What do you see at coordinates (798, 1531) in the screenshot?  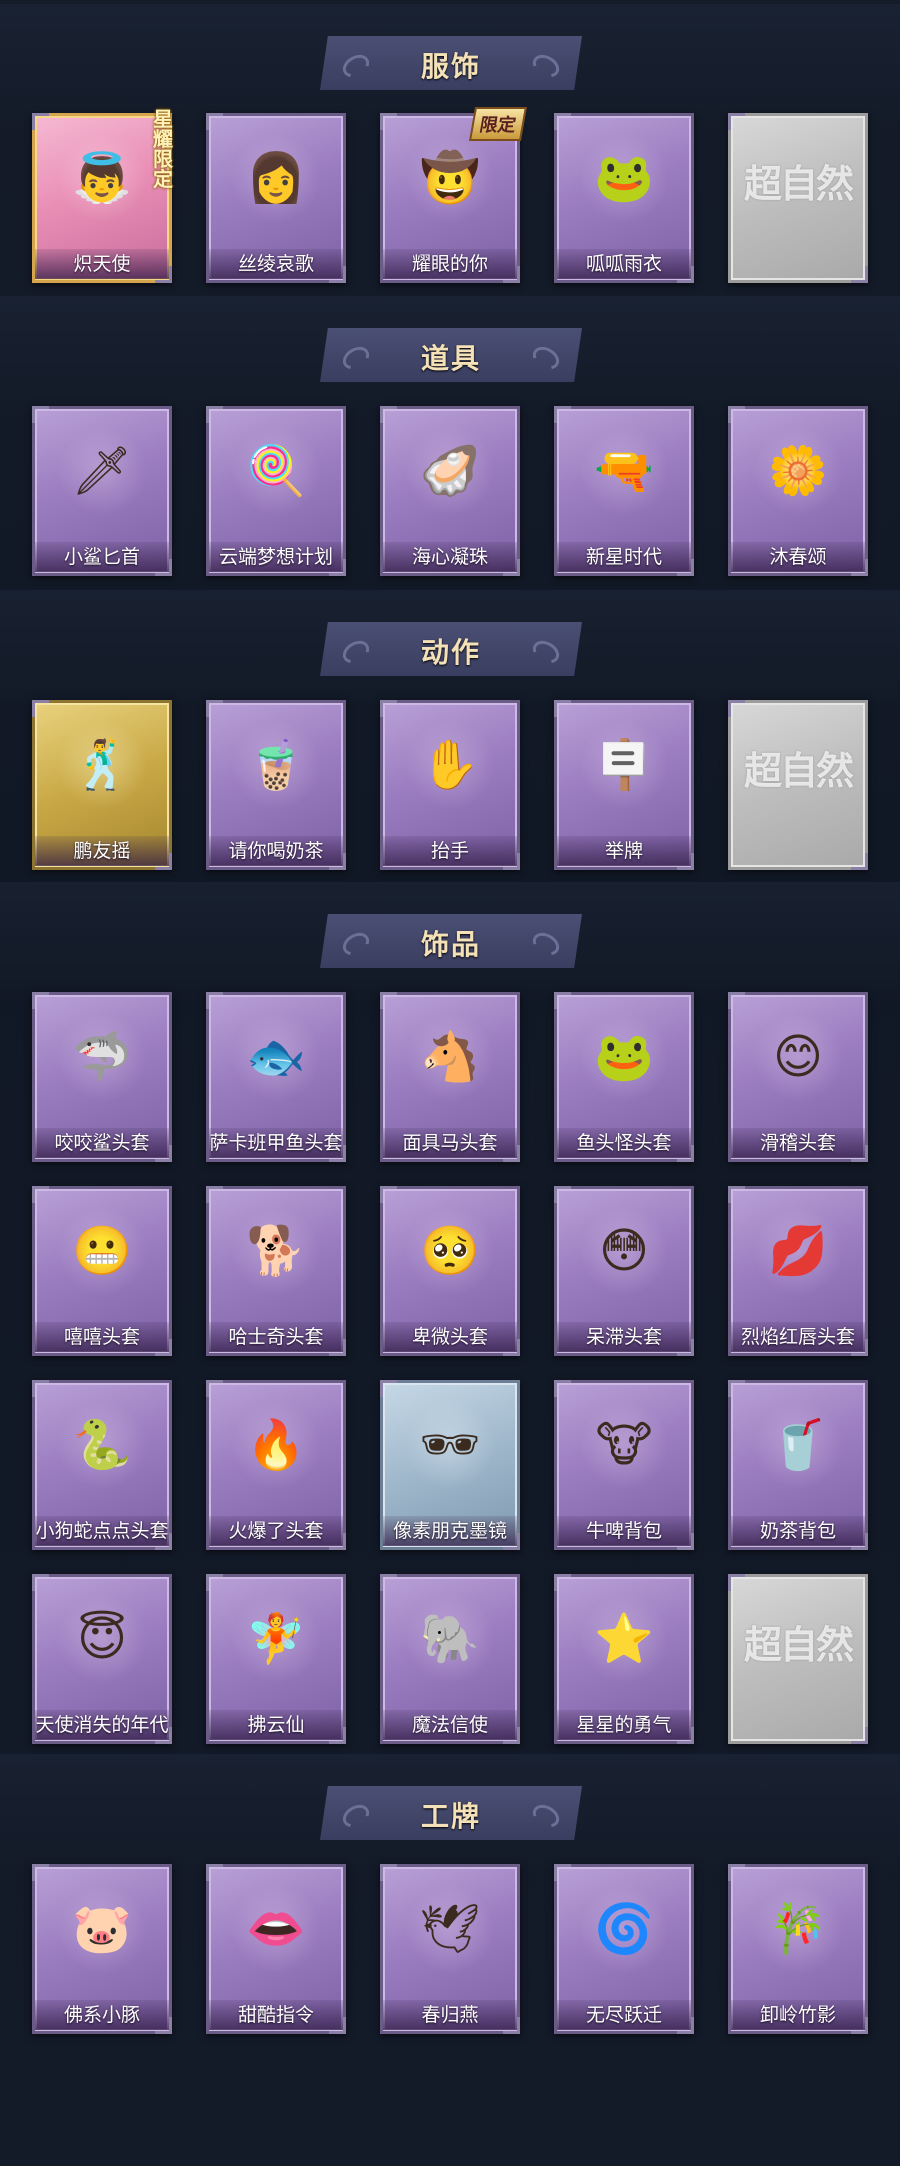 I see `item-name: 奶茶背包` at bounding box center [798, 1531].